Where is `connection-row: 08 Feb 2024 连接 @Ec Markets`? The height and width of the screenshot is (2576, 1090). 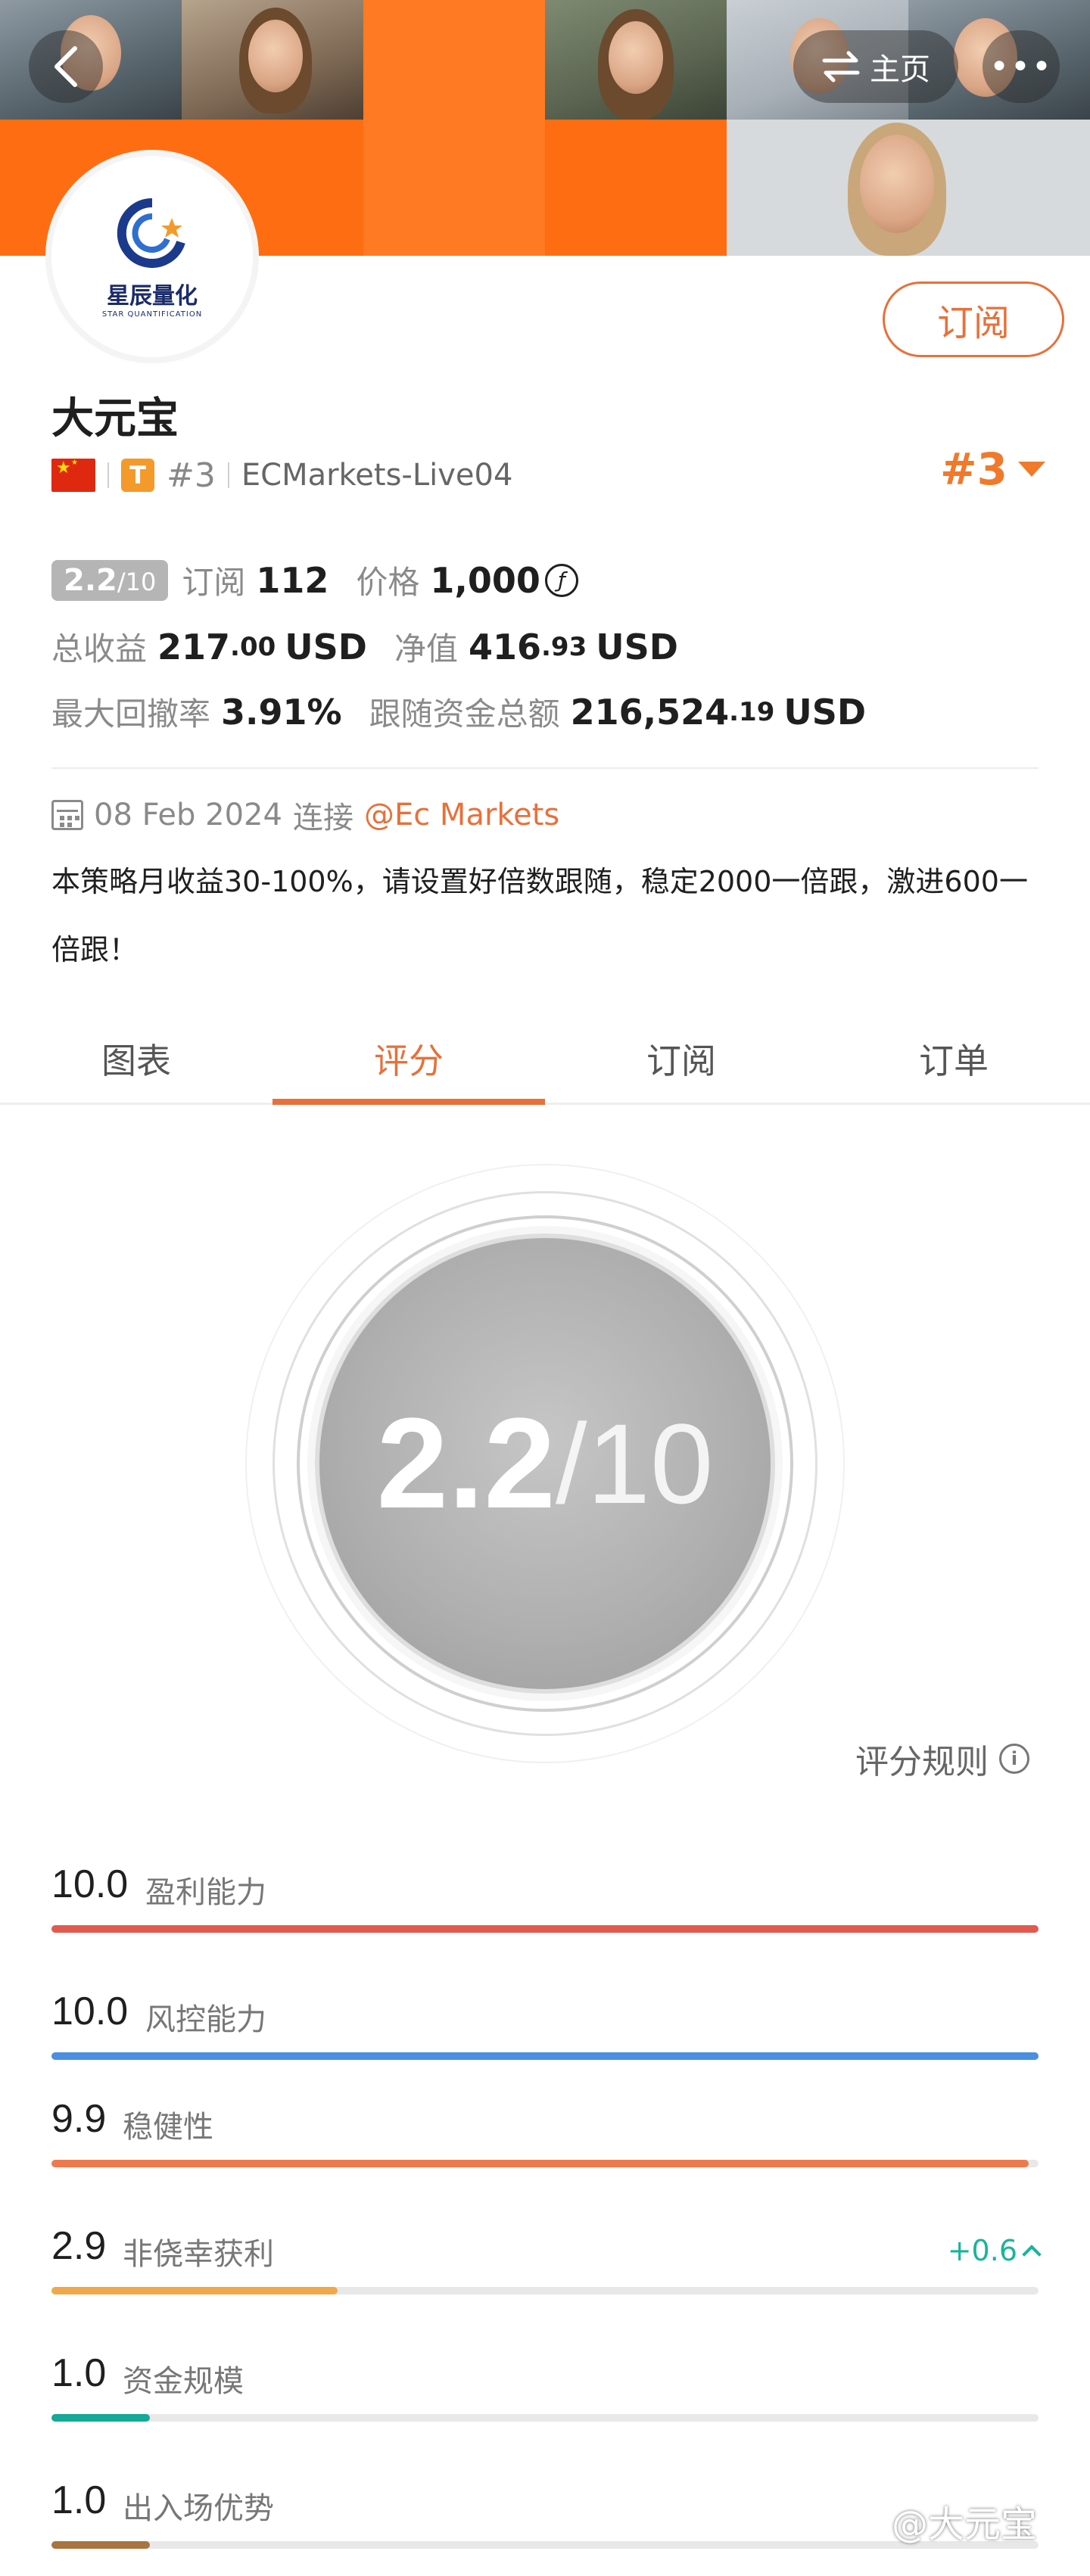
connection-row: 08 Feb 2024 连接 @Ec Markets is located at coordinates (305, 815).